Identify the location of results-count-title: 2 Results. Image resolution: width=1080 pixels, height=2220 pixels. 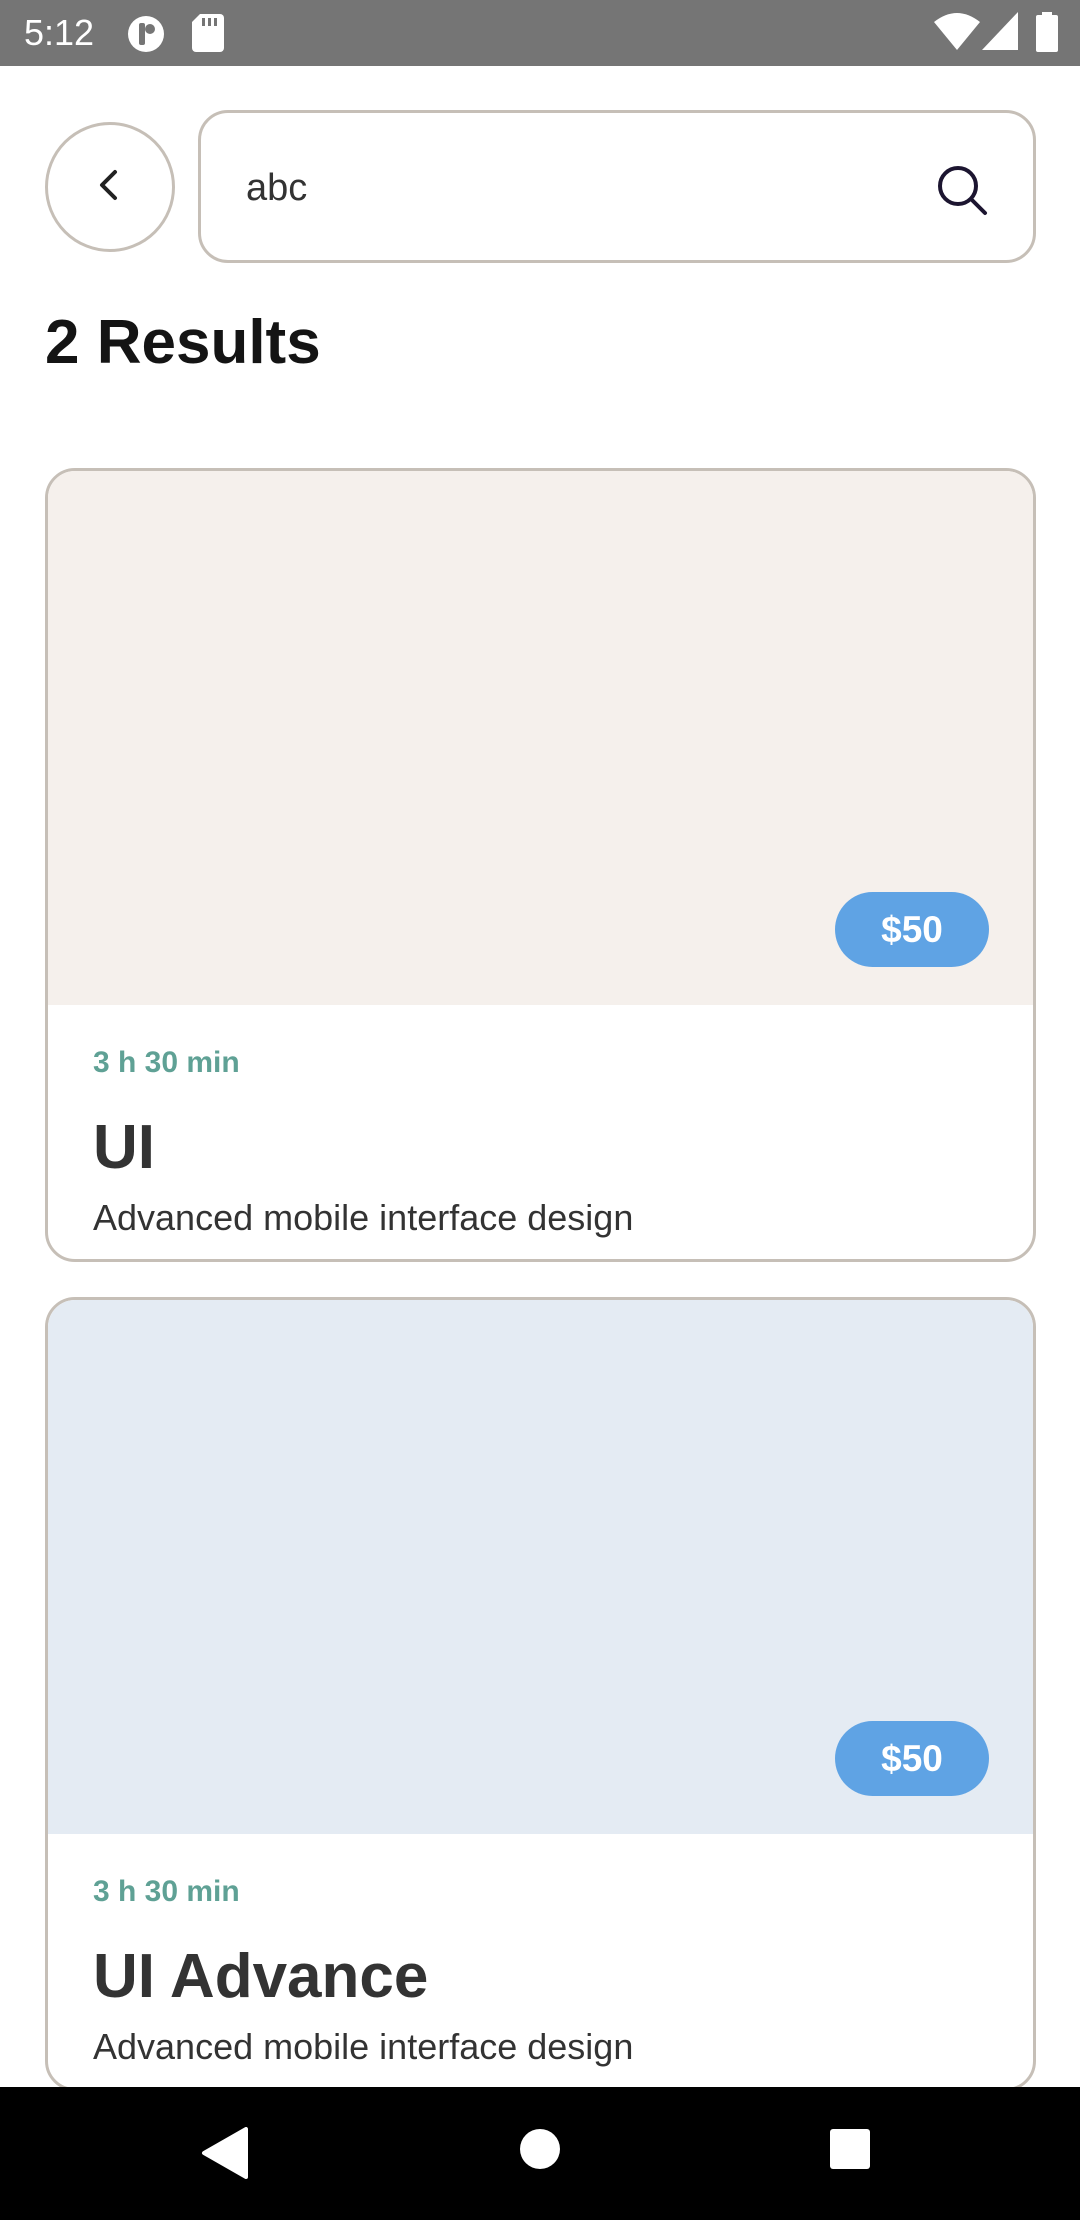
(183, 342).